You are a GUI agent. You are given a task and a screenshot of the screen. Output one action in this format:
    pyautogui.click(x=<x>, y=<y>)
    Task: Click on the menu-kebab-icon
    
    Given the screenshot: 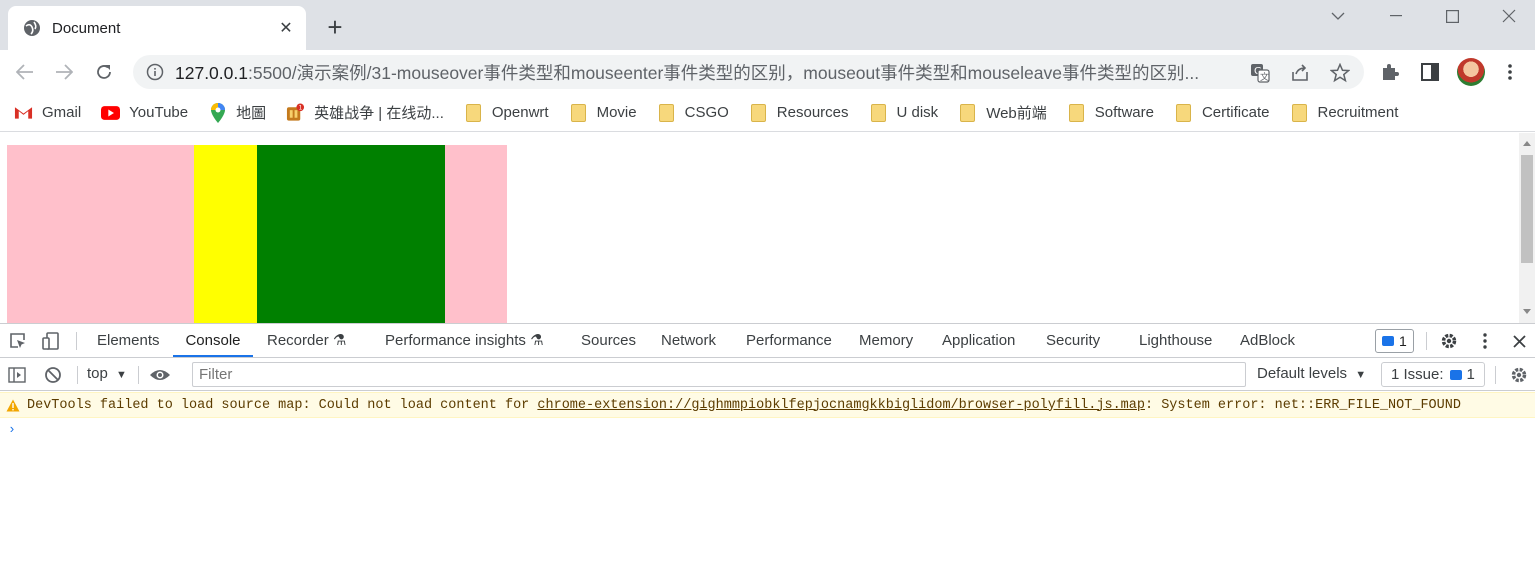 What is the action you would take?
    pyautogui.click(x=1510, y=72)
    